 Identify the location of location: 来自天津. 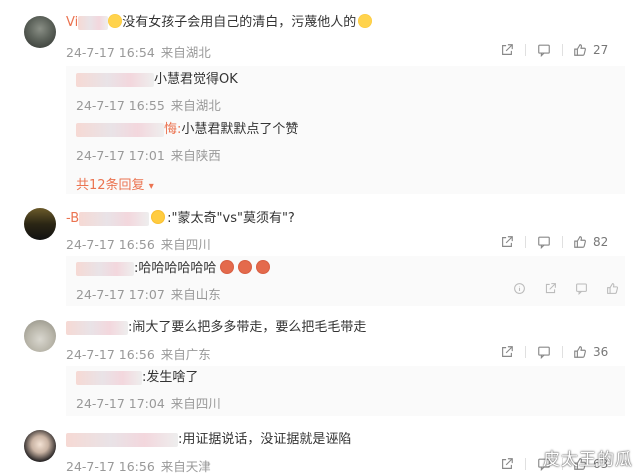
(185, 466).